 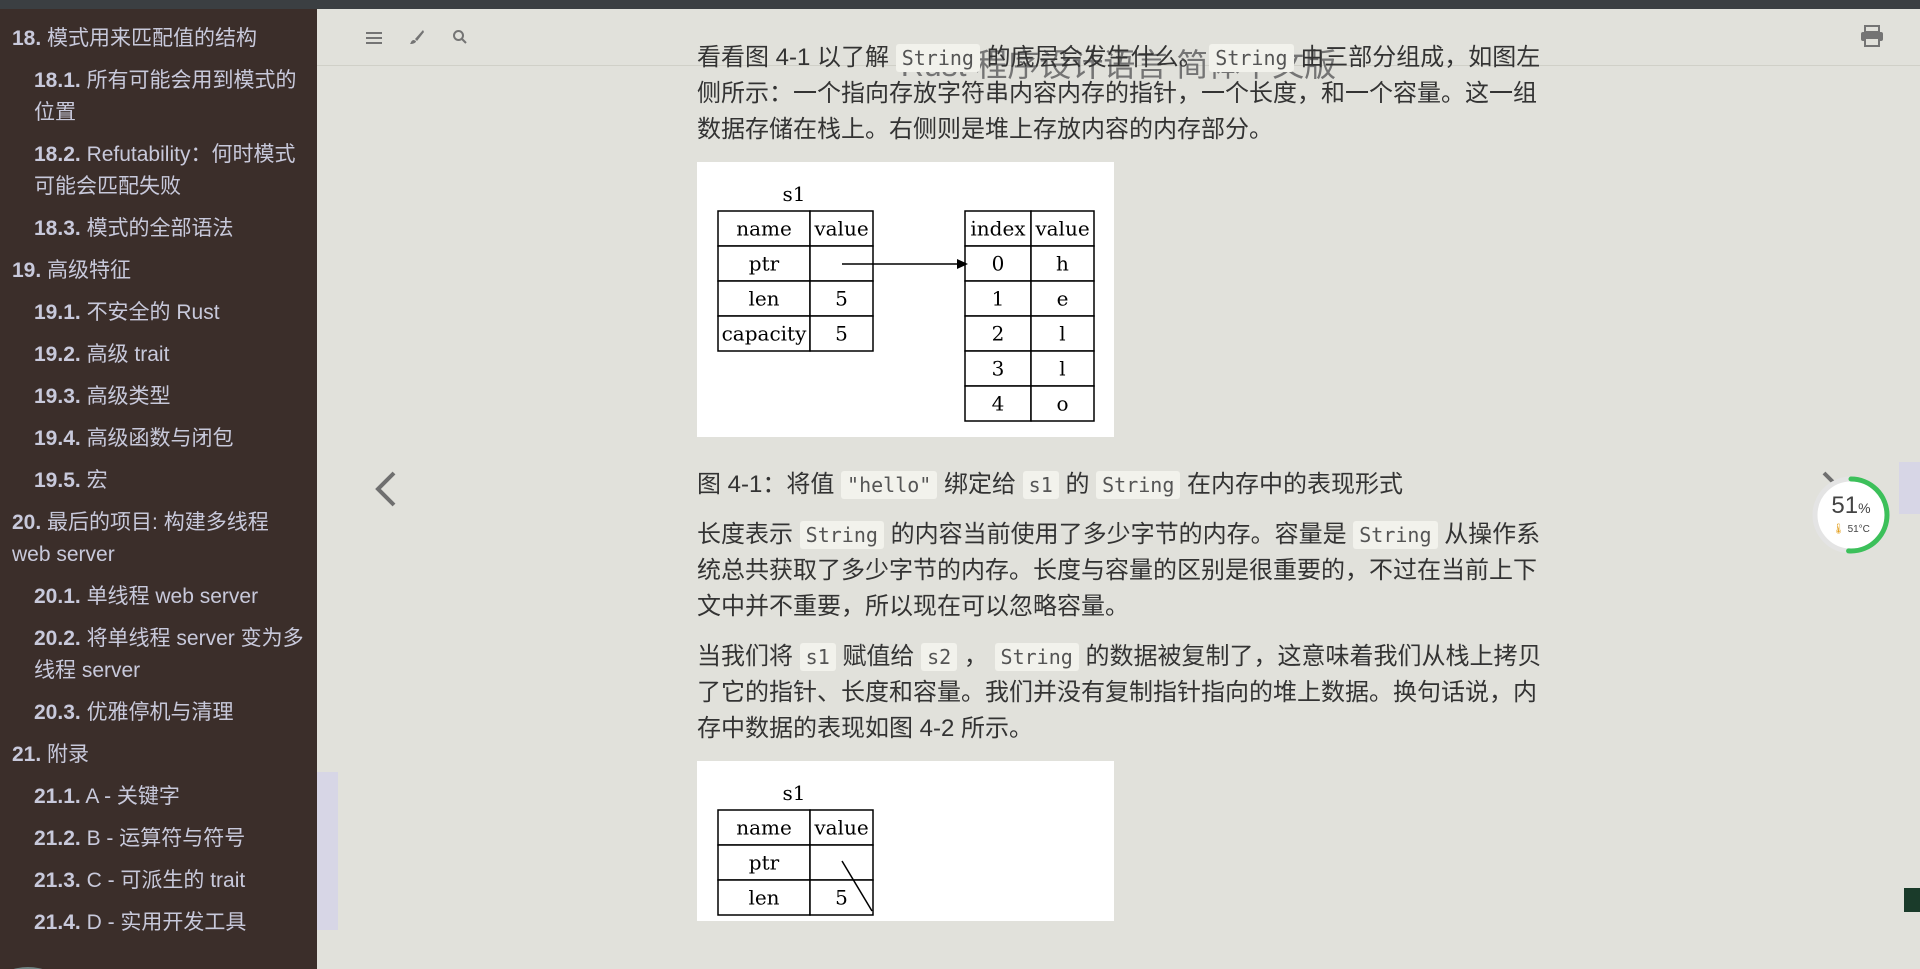 What do you see at coordinates (57, 438) in the screenshot?
I see `sidebar-item-number: 19.4.` at bounding box center [57, 438].